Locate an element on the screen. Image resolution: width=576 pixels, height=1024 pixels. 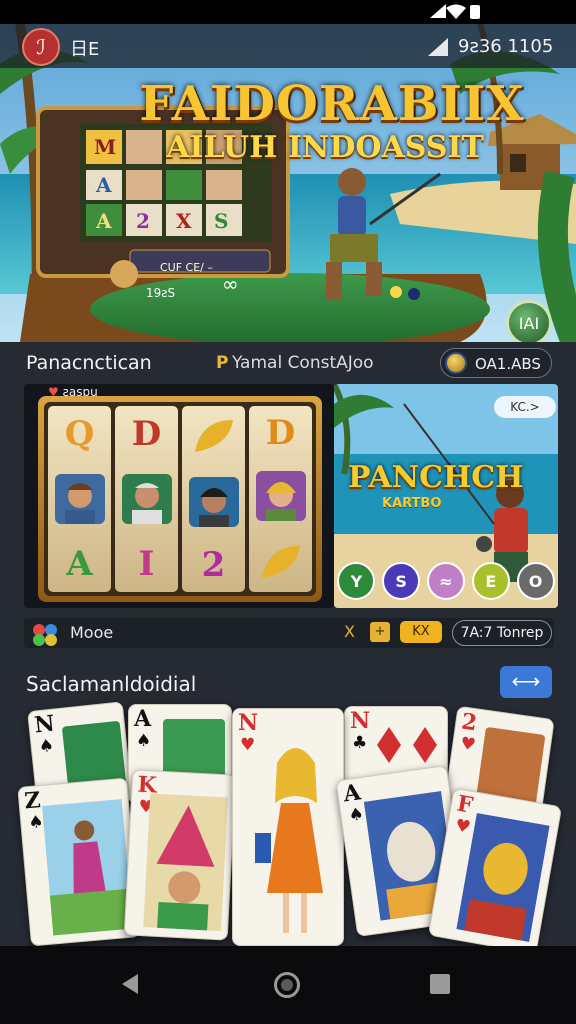
cell-signal-icon is located at coordinates (438, 47).